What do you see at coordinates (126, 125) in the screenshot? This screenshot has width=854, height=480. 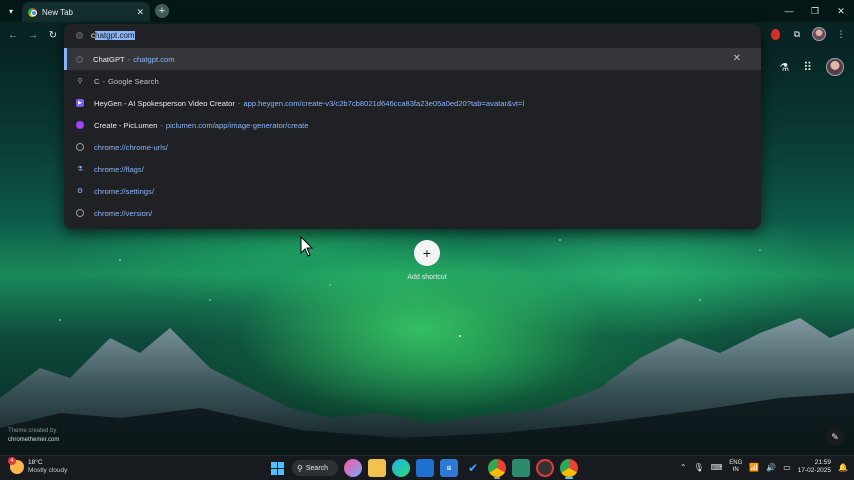 I see `suggestion-title: Create - PicLumen` at bounding box center [126, 125].